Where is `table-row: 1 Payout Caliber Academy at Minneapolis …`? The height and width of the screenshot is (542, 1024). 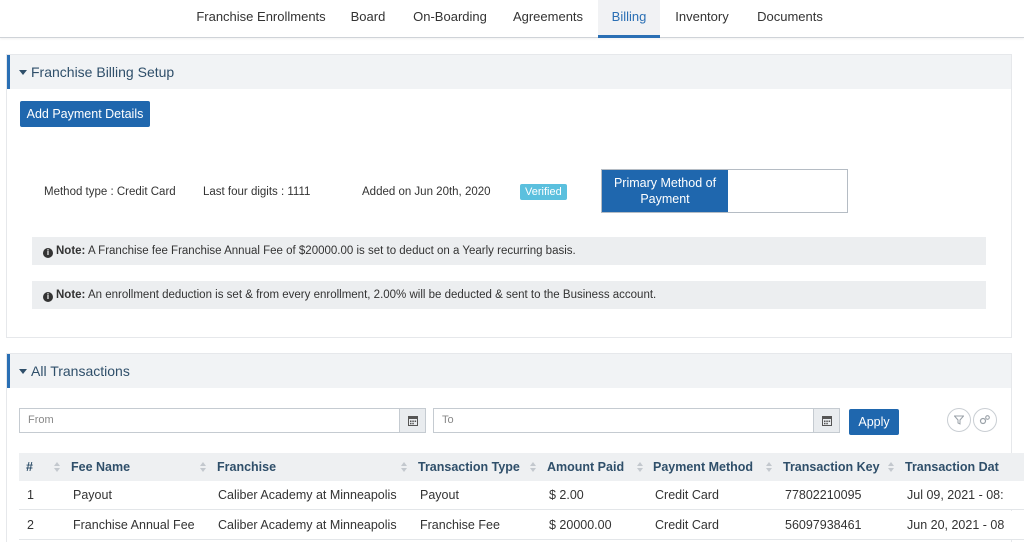 table-row: 1 Payout Caliber Academy at Minneapolis … is located at coordinates (521, 495).